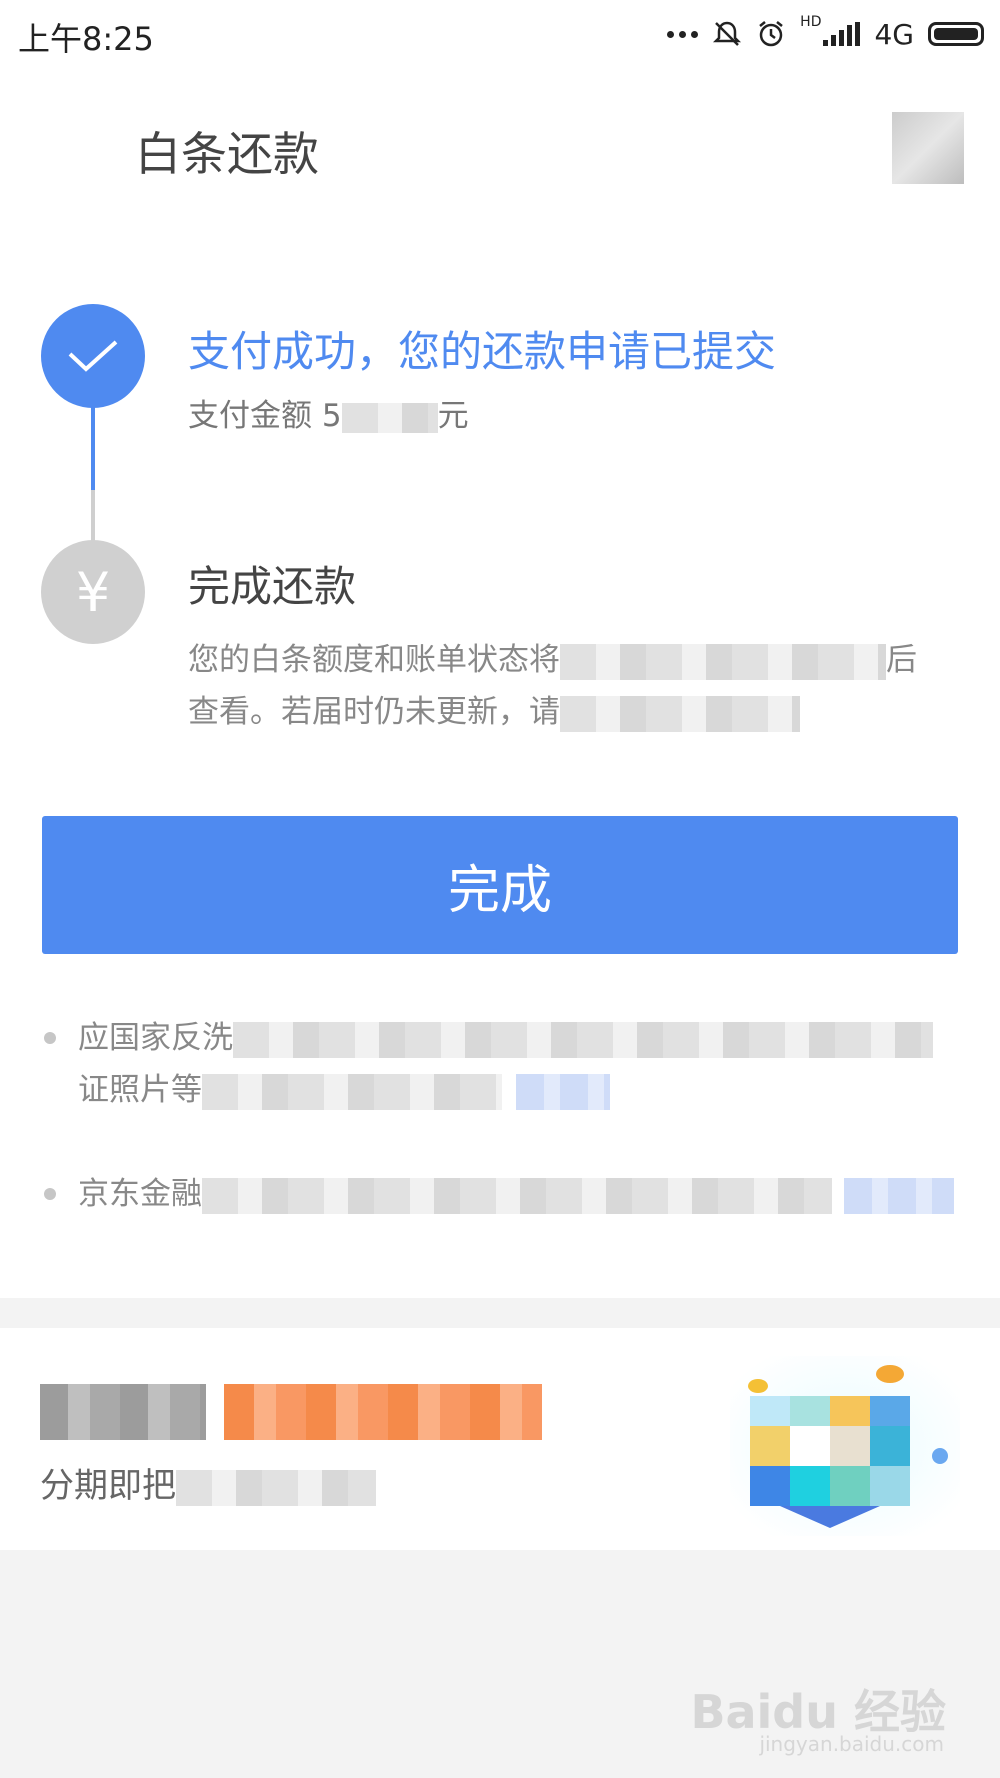  I want to click on status-time: 上午8:25, so click(86, 39).